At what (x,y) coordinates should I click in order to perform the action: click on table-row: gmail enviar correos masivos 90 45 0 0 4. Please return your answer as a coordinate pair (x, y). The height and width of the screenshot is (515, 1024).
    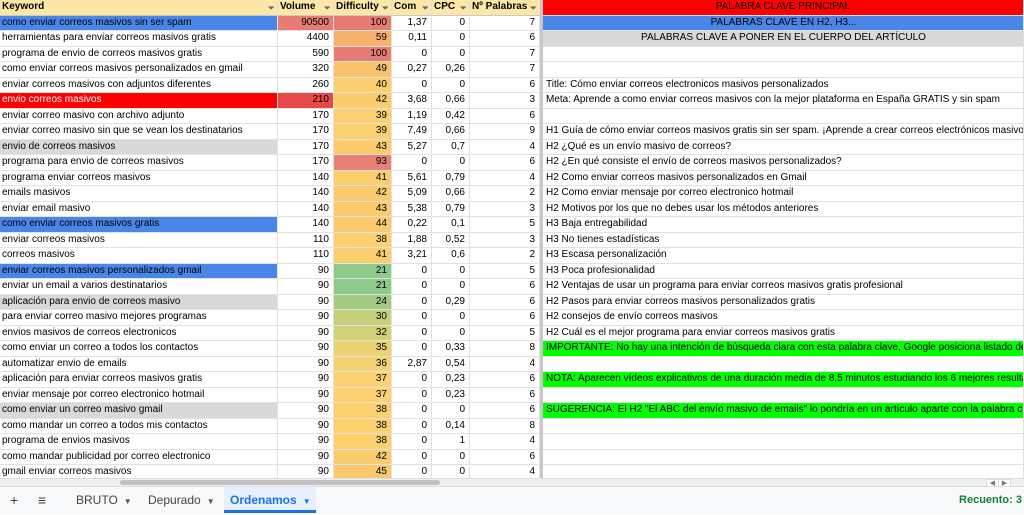
    Looking at the image, I should click on (512, 471).